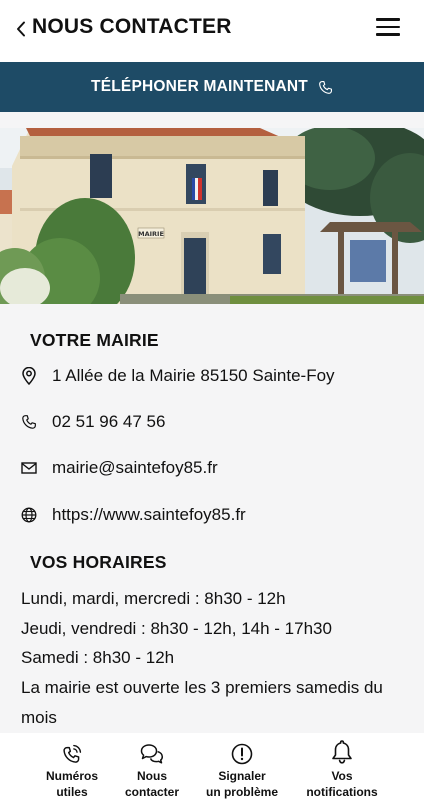 This screenshot has width=424, height=800. I want to click on email-text: mairie@saintefoy85.fr, so click(135, 467).